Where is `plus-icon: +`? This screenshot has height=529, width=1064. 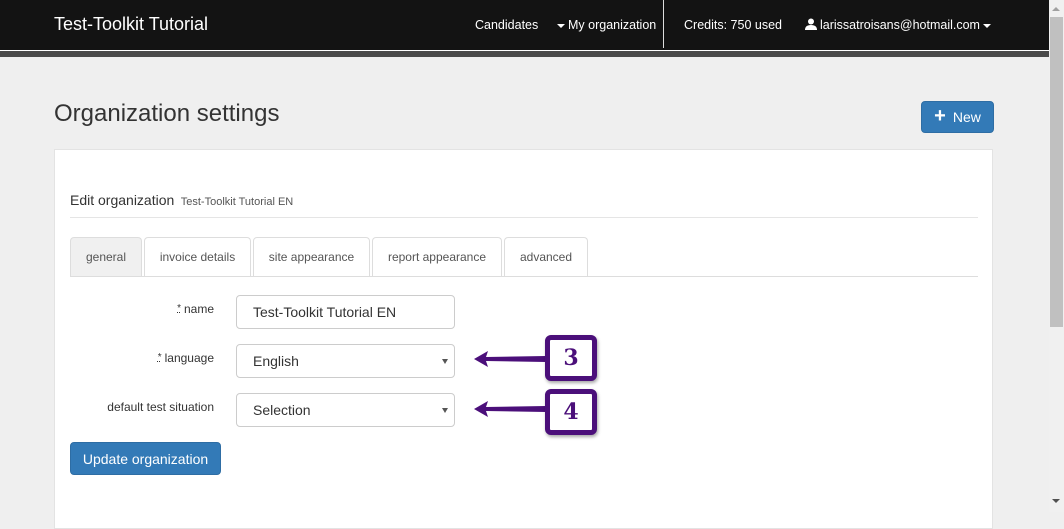
plus-icon: + is located at coordinates (940, 116).